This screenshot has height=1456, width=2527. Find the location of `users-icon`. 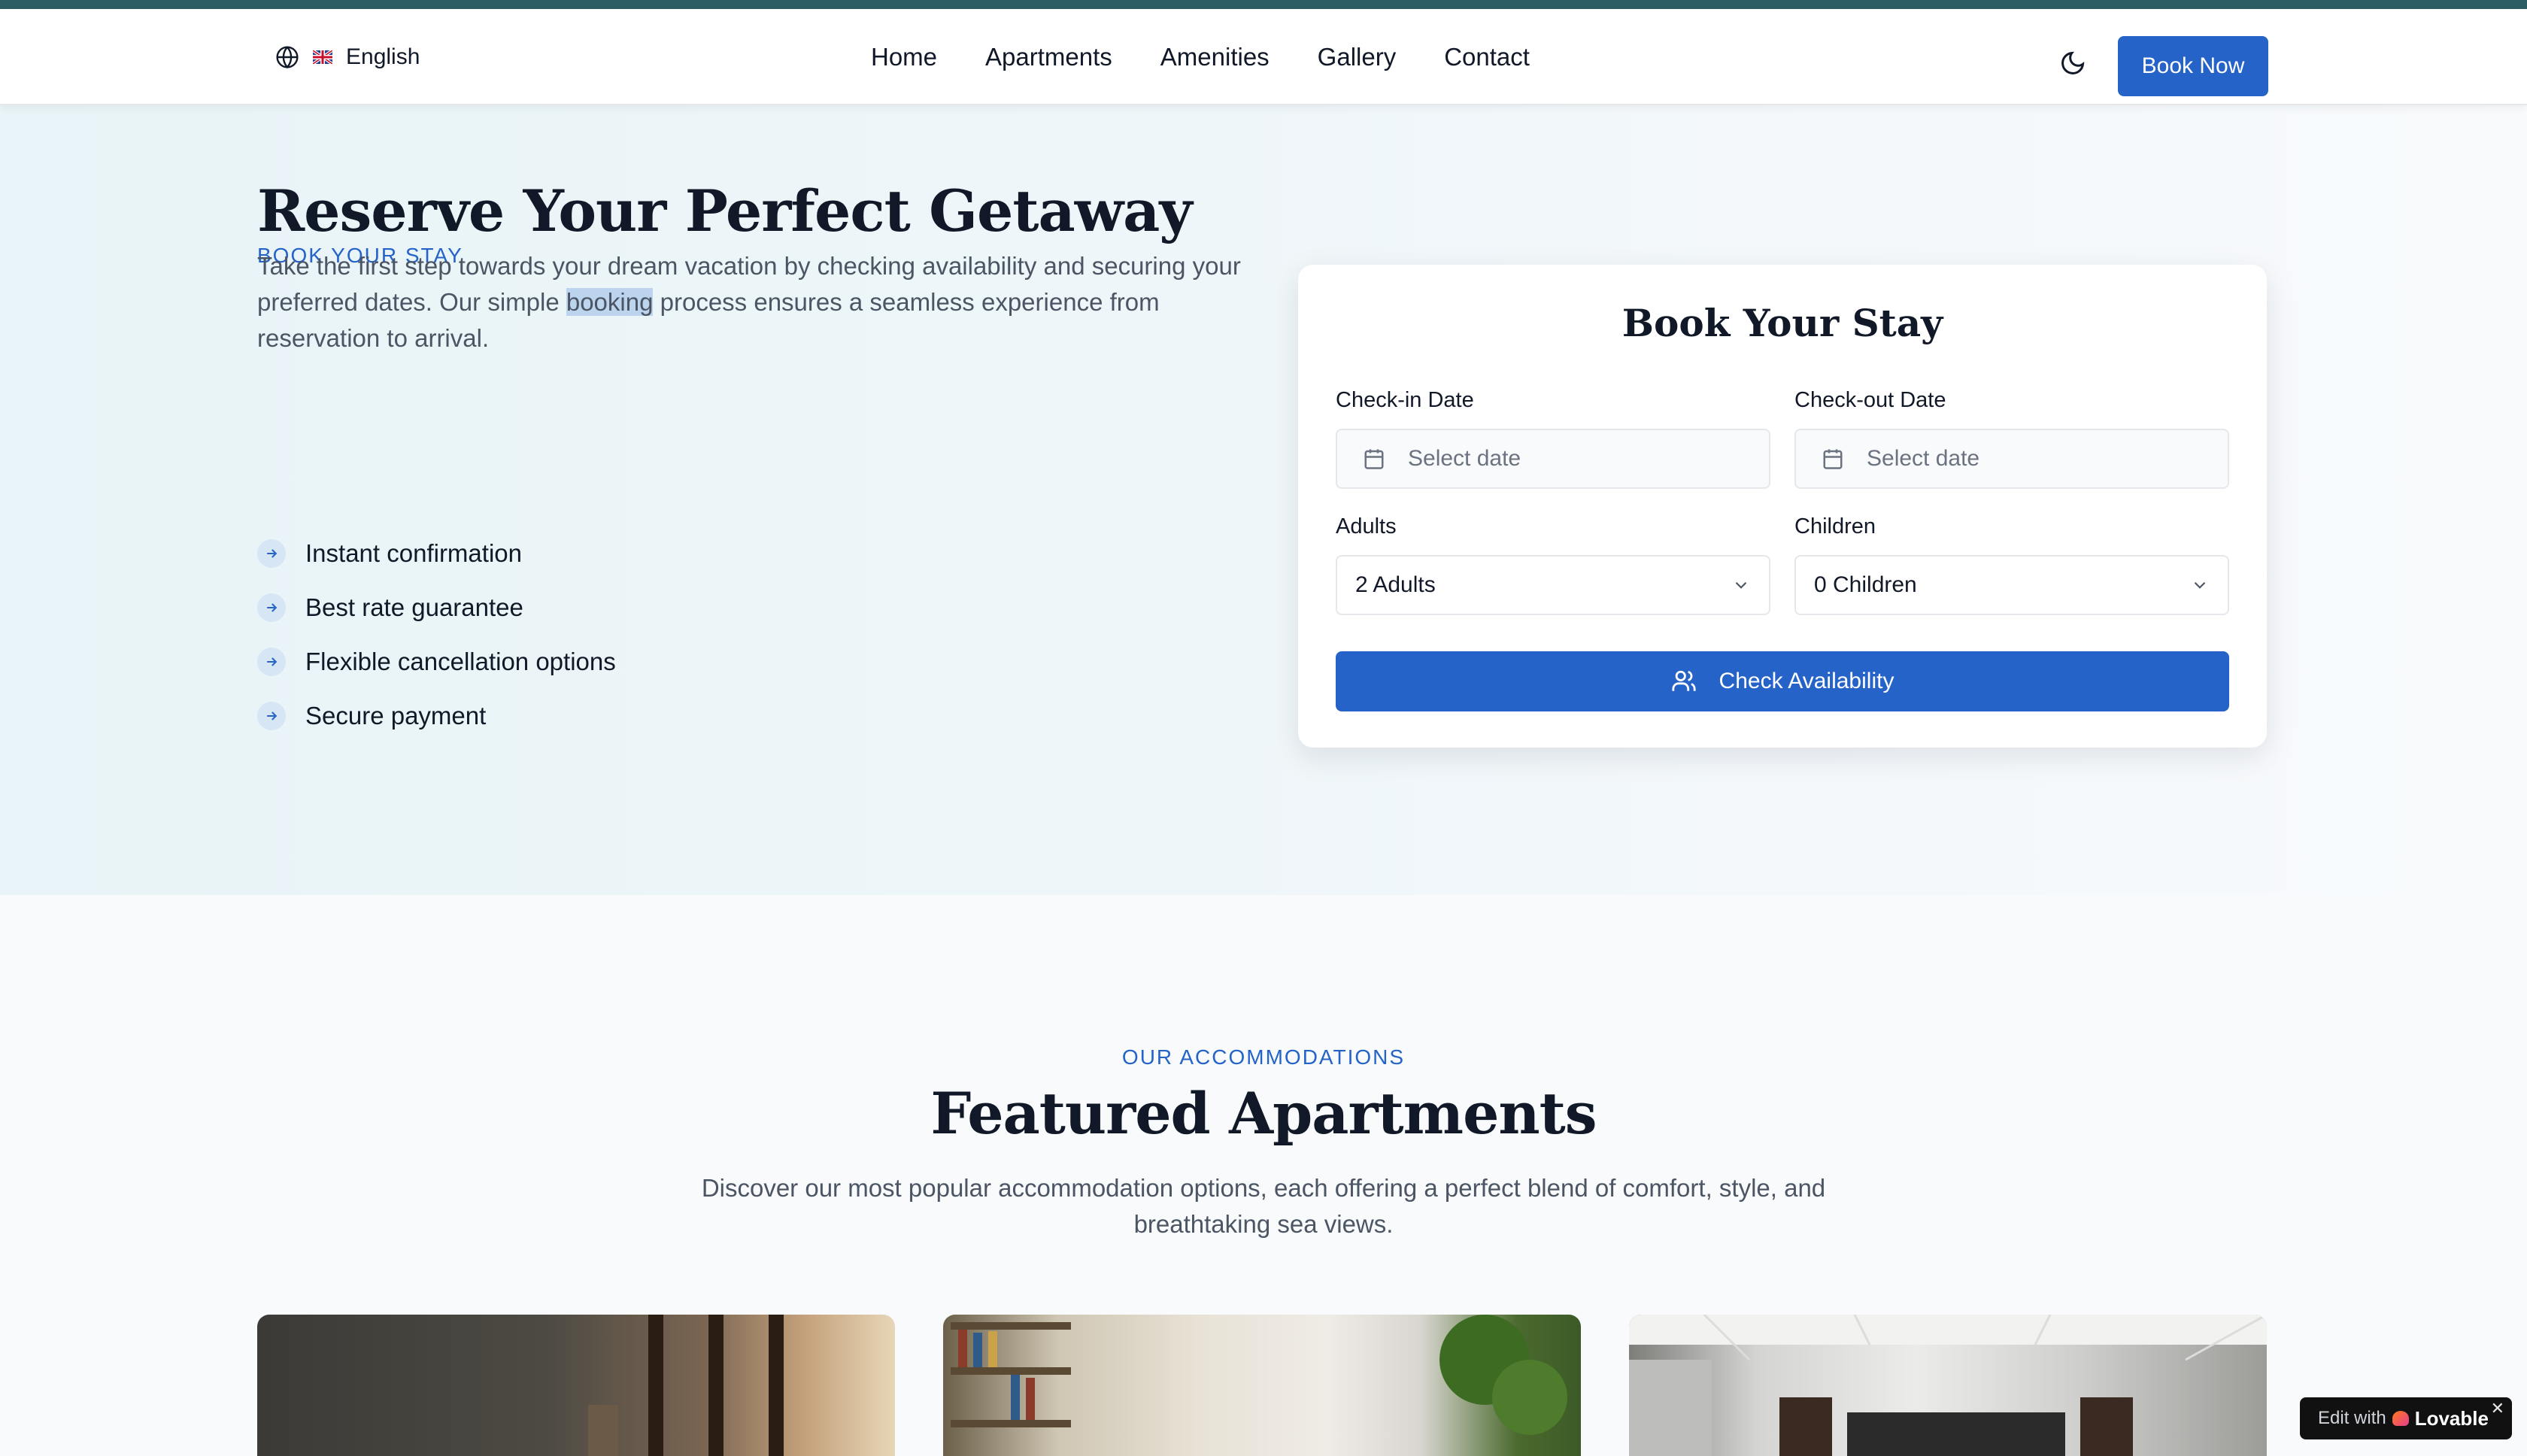

users-icon is located at coordinates (1683, 680).